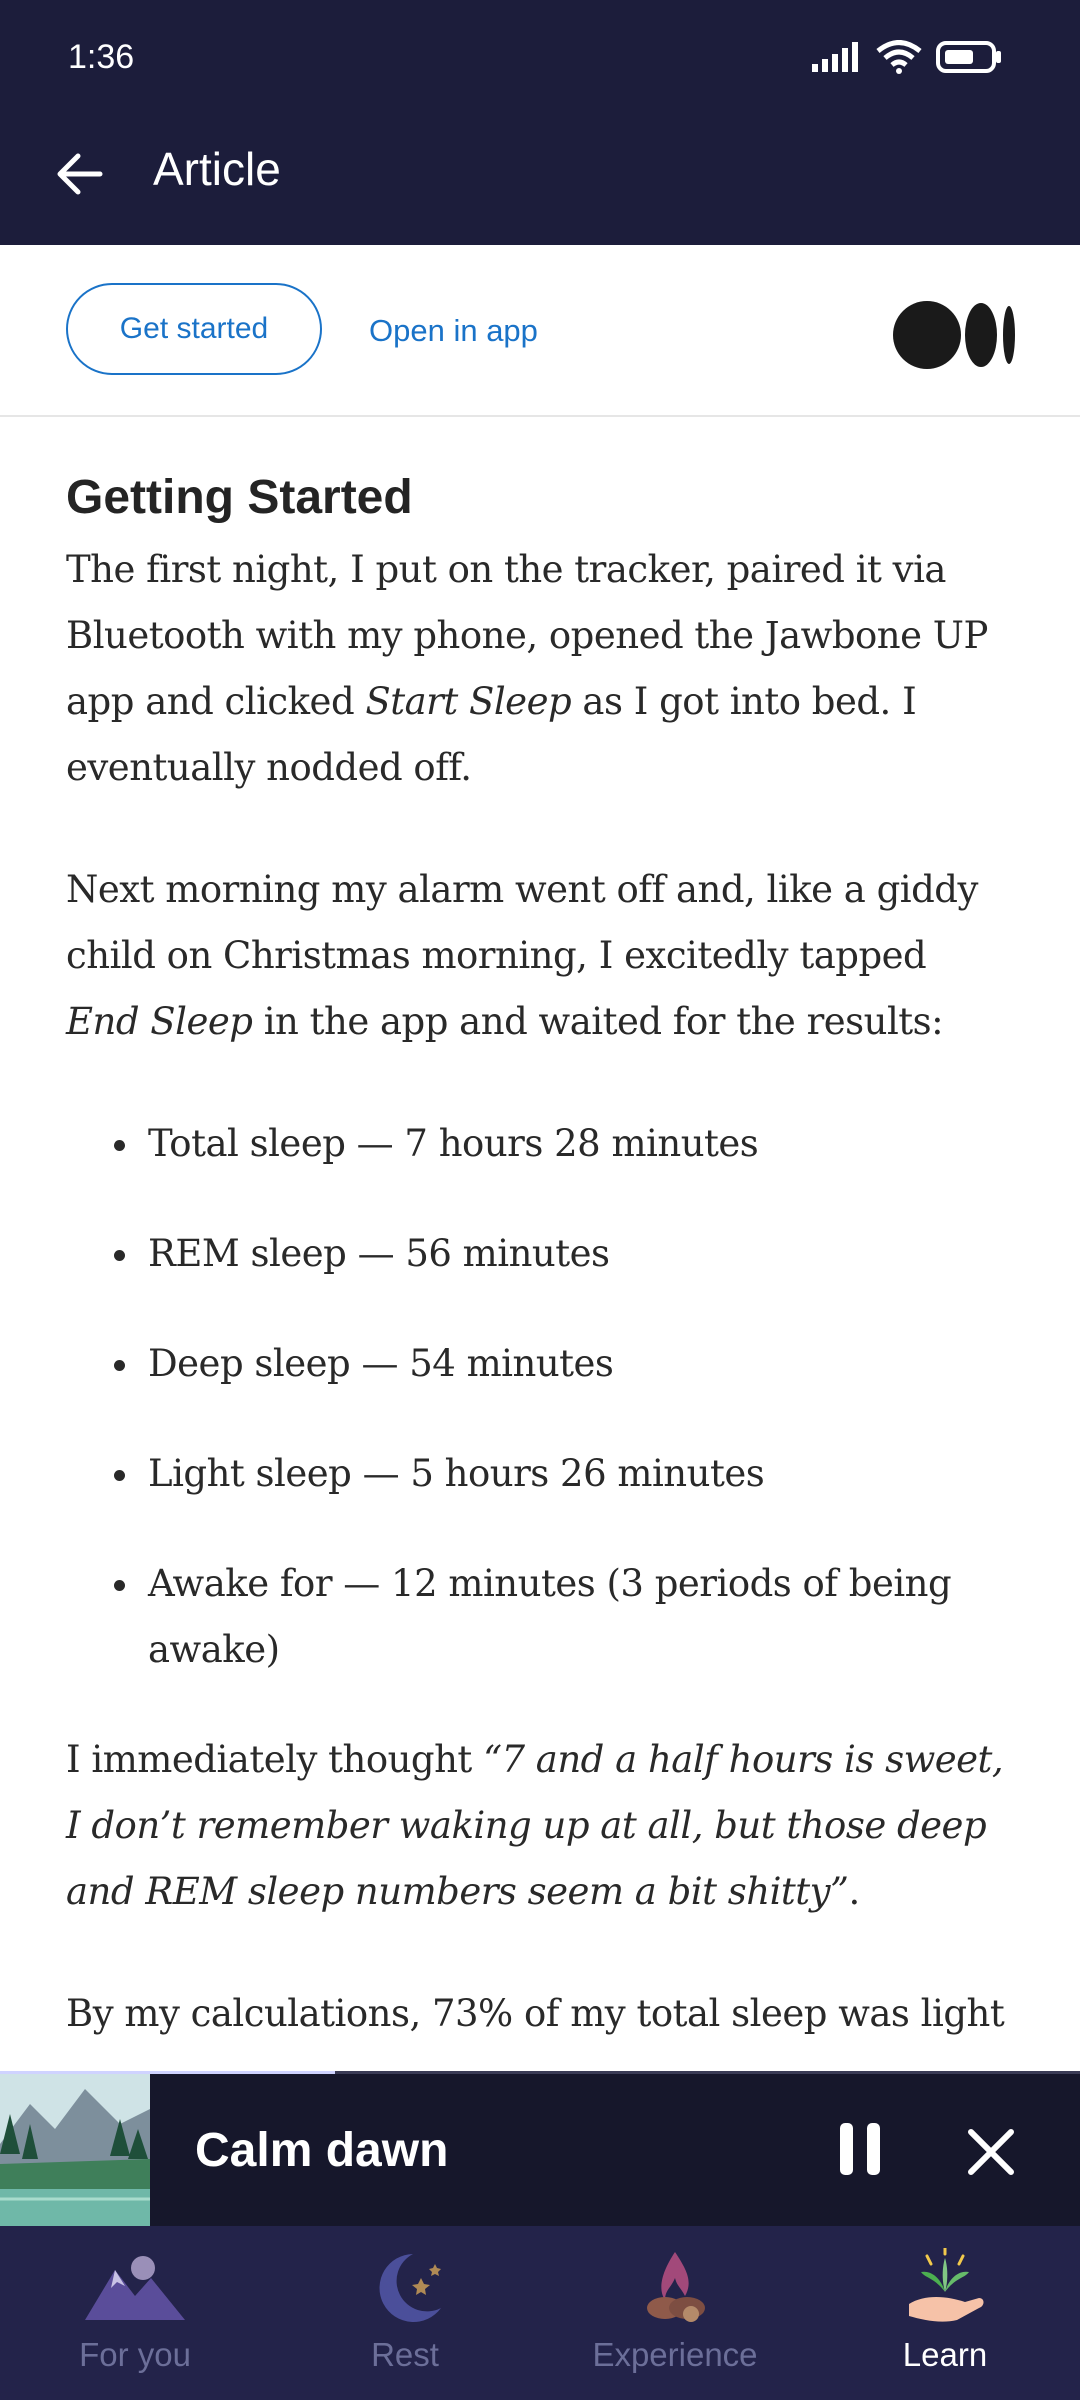  What do you see at coordinates (540, 60) in the screenshot?
I see `status-bar: 1:36` at bounding box center [540, 60].